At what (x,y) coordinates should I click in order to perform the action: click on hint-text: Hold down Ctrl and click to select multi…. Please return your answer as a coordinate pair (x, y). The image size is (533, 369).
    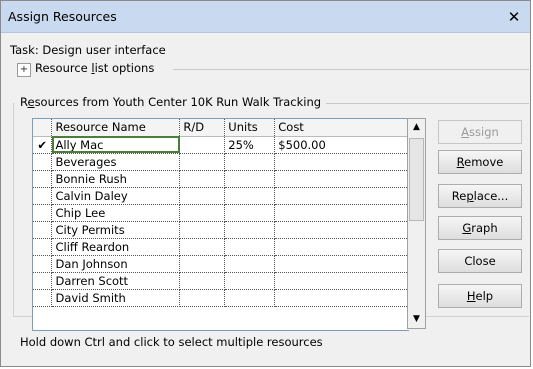
    Looking at the image, I should click on (171, 342).